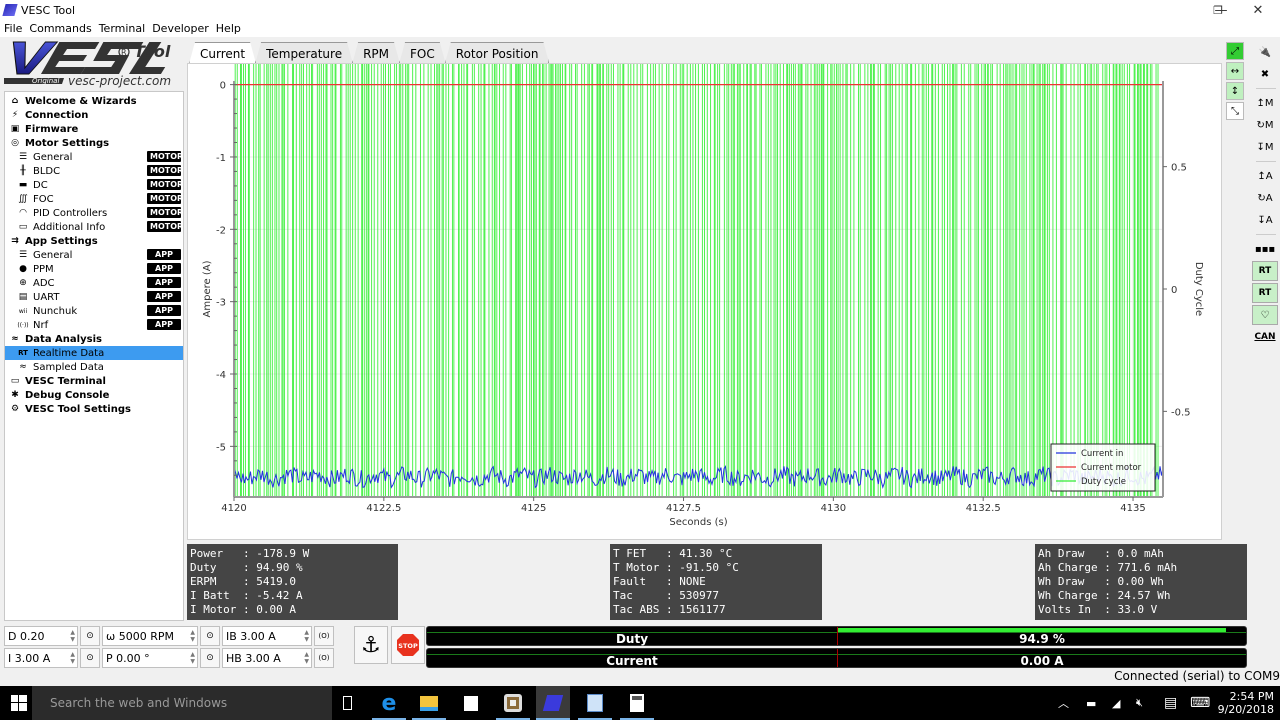 This screenshot has width=1280, height=720. What do you see at coordinates (228, 28) in the screenshot?
I see `menu-help: Help` at bounding box center [228, 28].